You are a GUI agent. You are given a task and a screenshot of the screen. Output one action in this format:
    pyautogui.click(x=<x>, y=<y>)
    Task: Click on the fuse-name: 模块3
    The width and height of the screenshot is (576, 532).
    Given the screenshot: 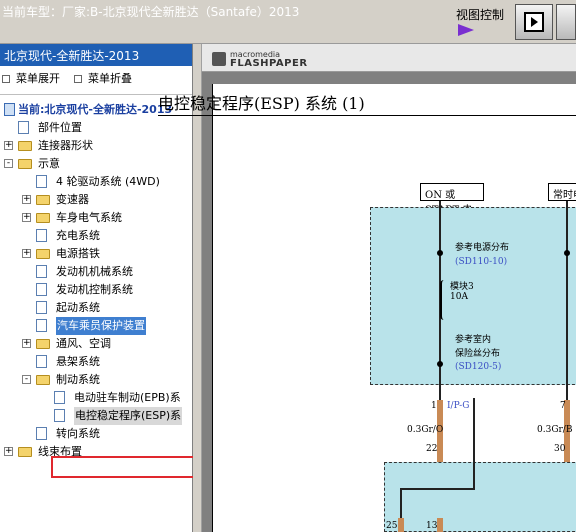 What is the action you would take?
    pyautogui.click(x=462, y=287)
    